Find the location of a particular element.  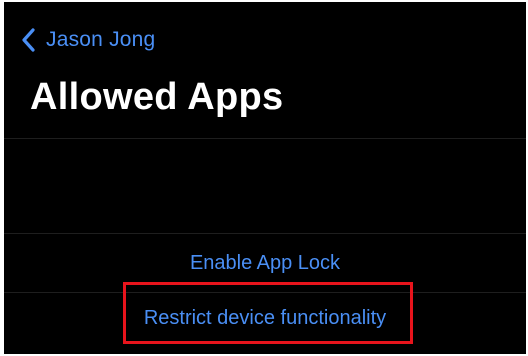

back-button: Jason Jong is located at coordinates (86, 40).